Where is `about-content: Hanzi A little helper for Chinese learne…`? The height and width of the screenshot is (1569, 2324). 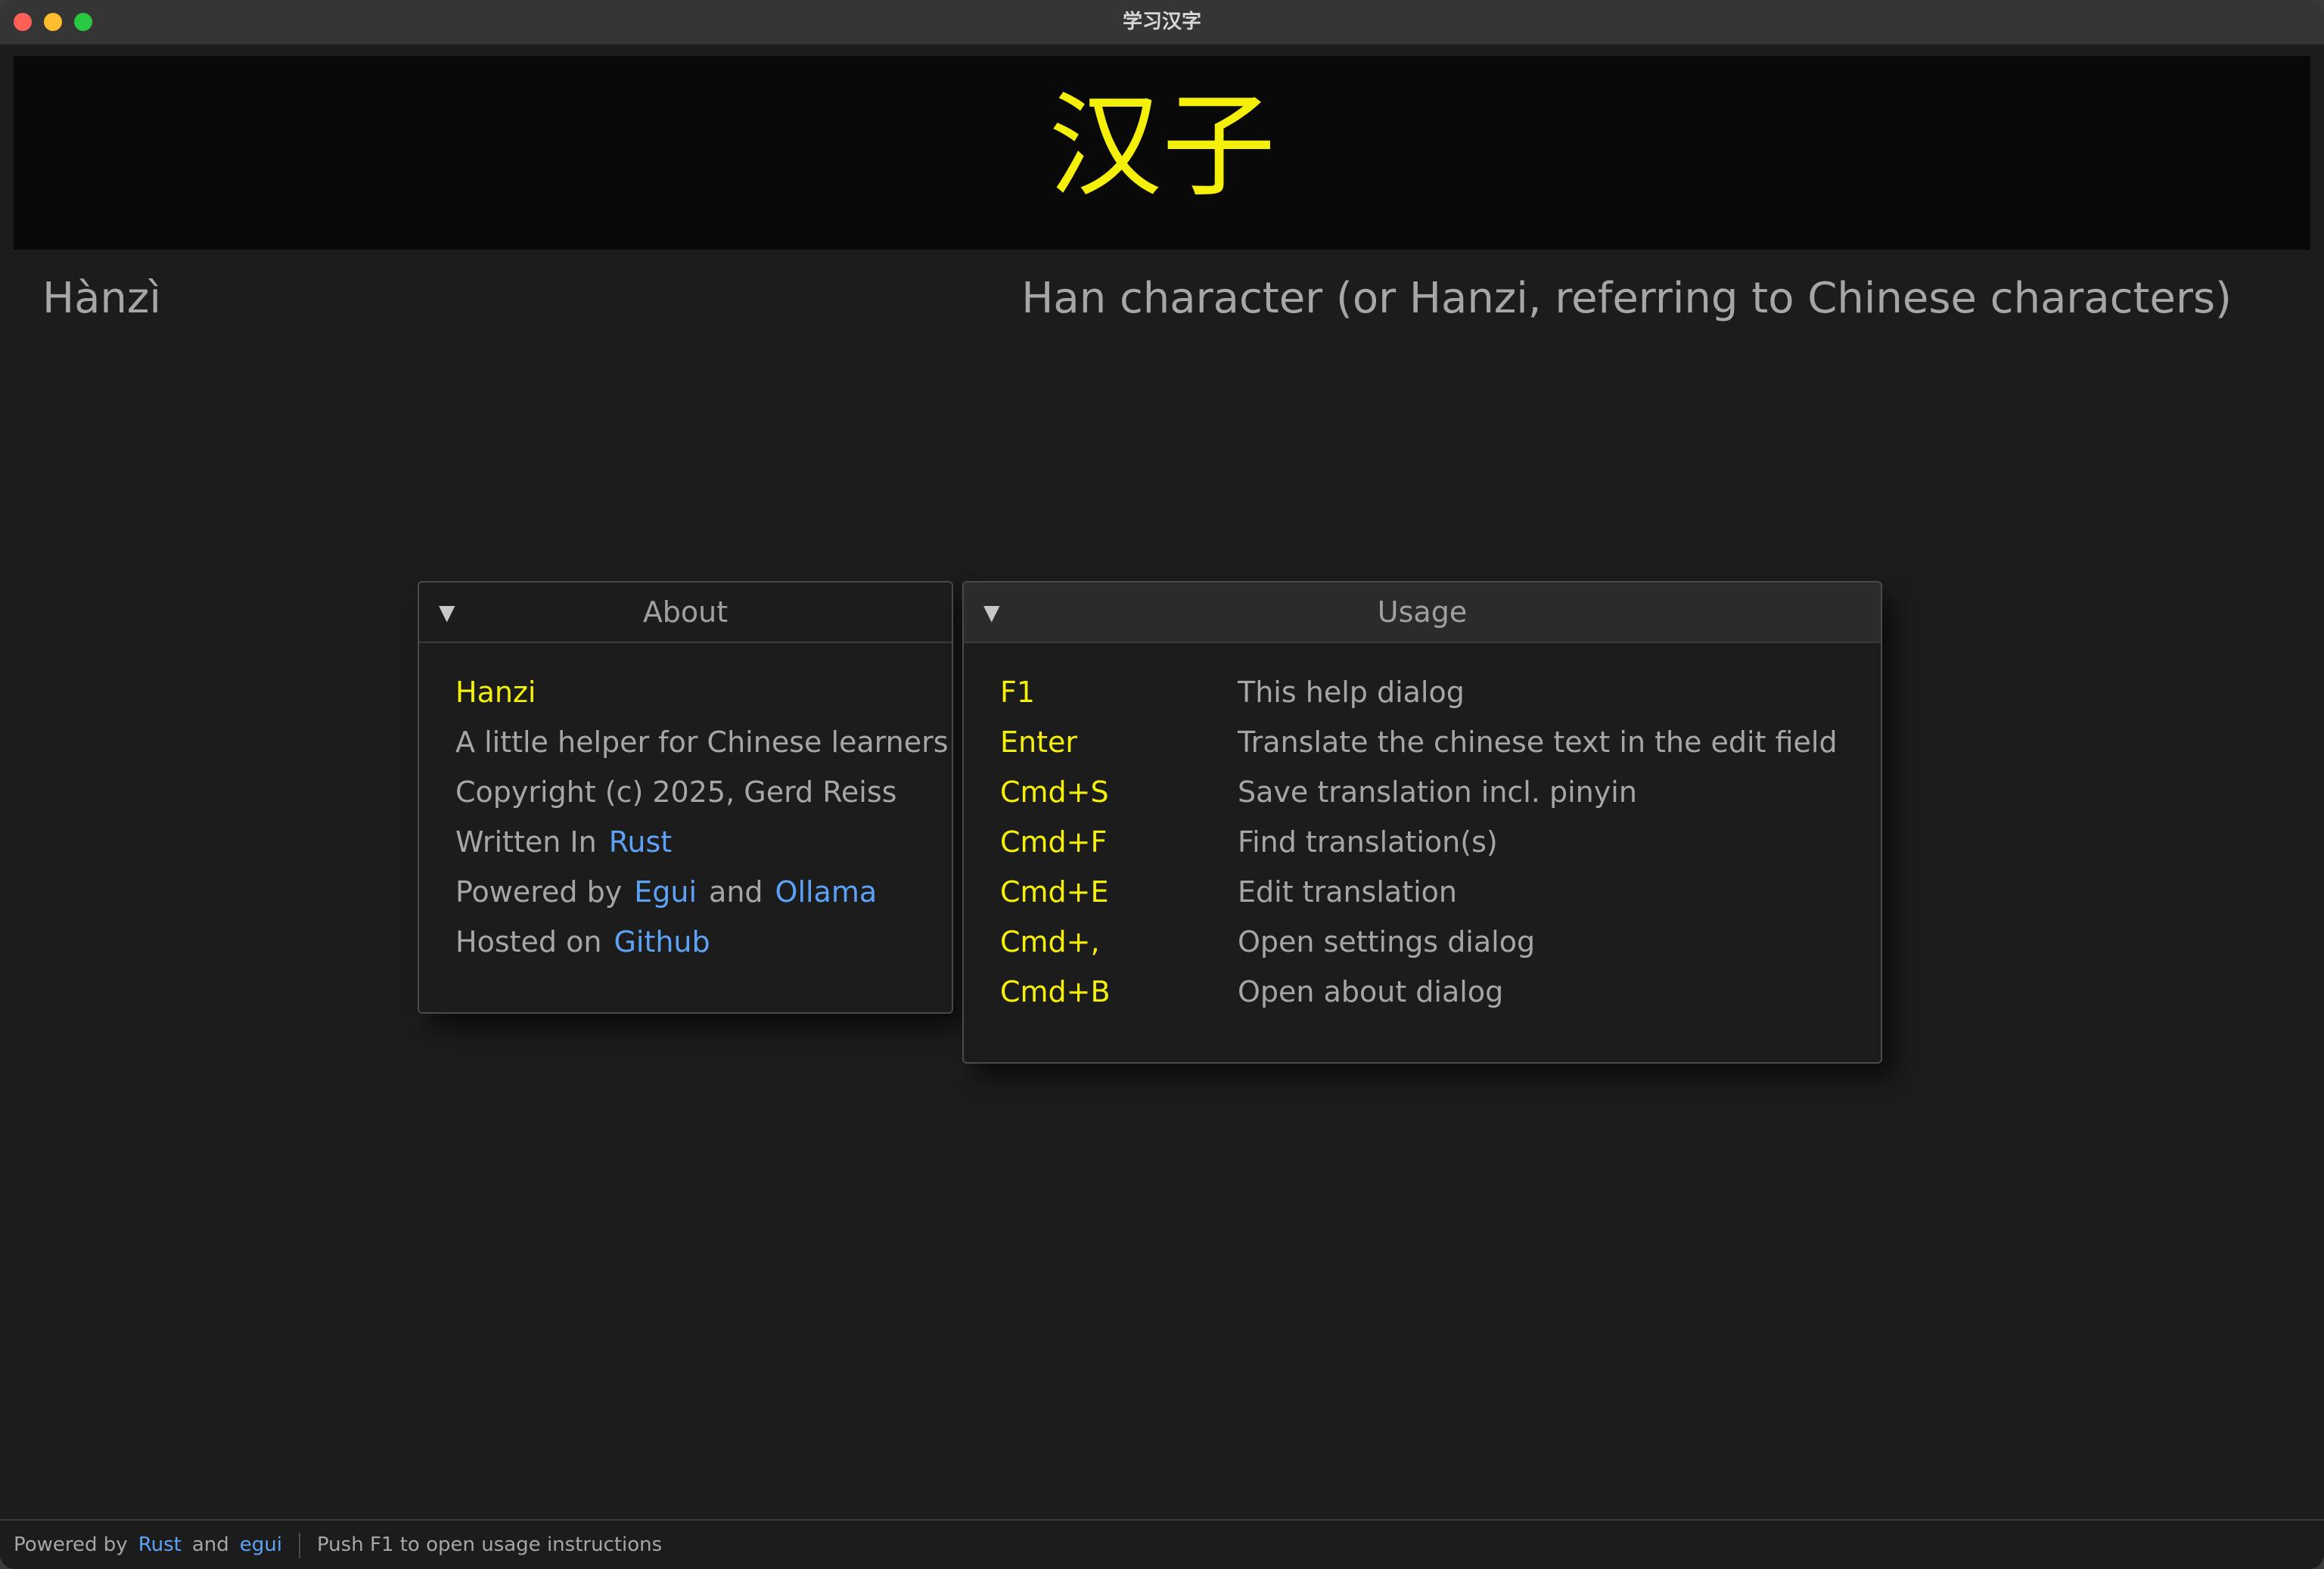 about-content: Hanzi A little helper for Chinese learne… is located at coordinates (702, 817).